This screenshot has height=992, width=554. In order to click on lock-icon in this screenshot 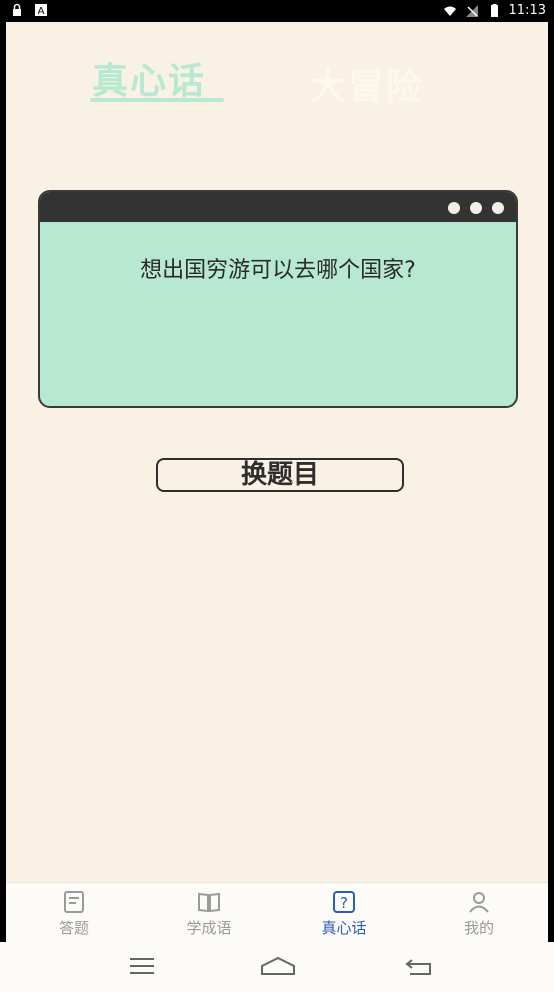, I will do `click(17, 9)`.